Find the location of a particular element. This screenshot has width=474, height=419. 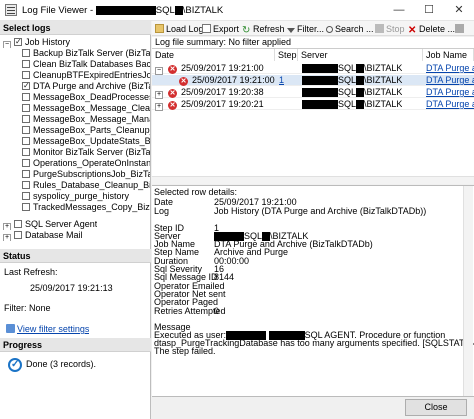

maximize-button: ☐ is located at coordinates (429, 10).